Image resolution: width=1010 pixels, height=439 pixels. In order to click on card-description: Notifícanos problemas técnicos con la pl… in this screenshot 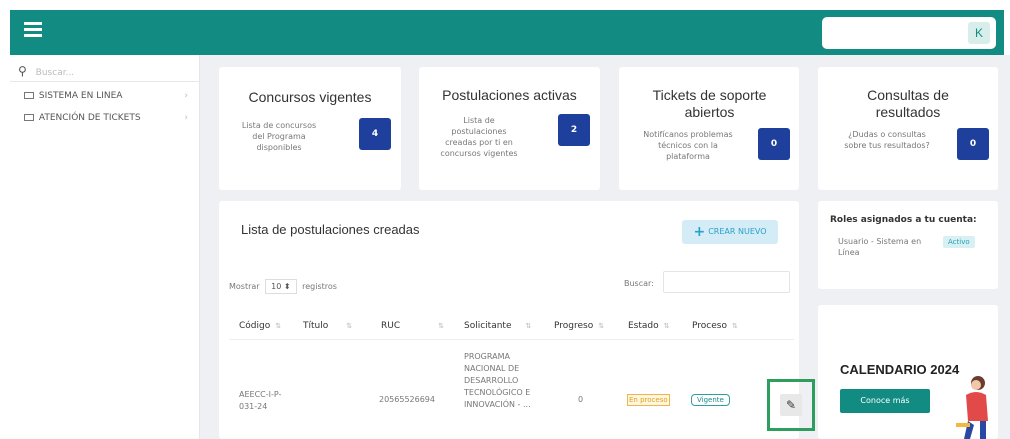, I will do `click(688, 145)`.